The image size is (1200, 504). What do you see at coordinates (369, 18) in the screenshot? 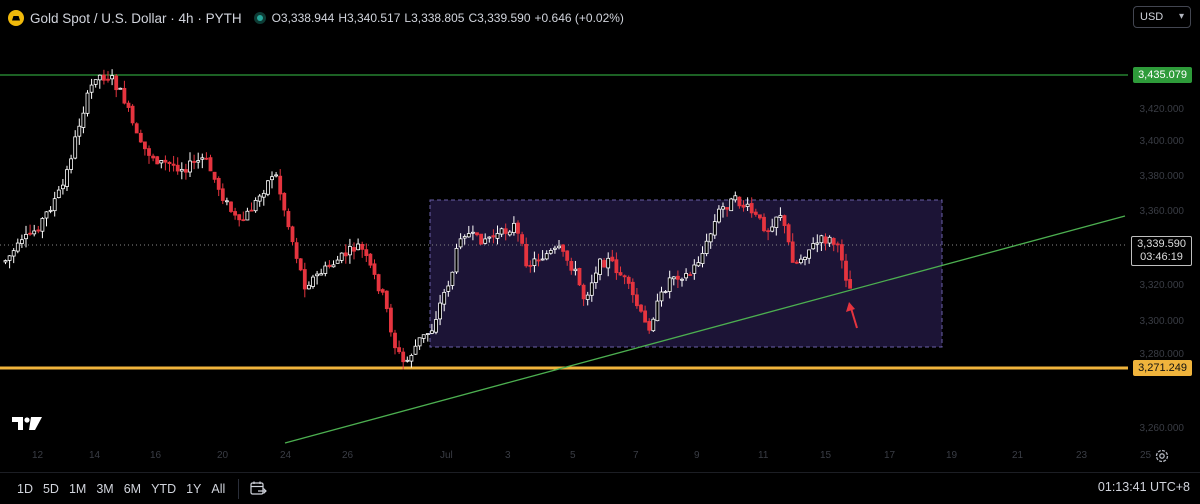
I see `ohlc-high: H3,340.517` at bounding box center [369, 18].